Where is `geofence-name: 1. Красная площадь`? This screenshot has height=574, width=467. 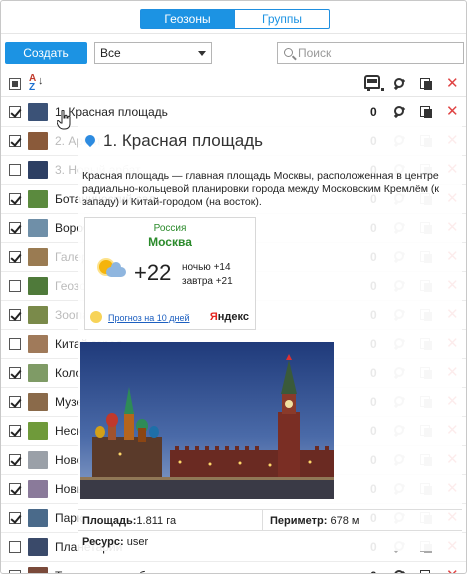 geofence-name: 1. Красная площадь is located at coordinates (111, 112).